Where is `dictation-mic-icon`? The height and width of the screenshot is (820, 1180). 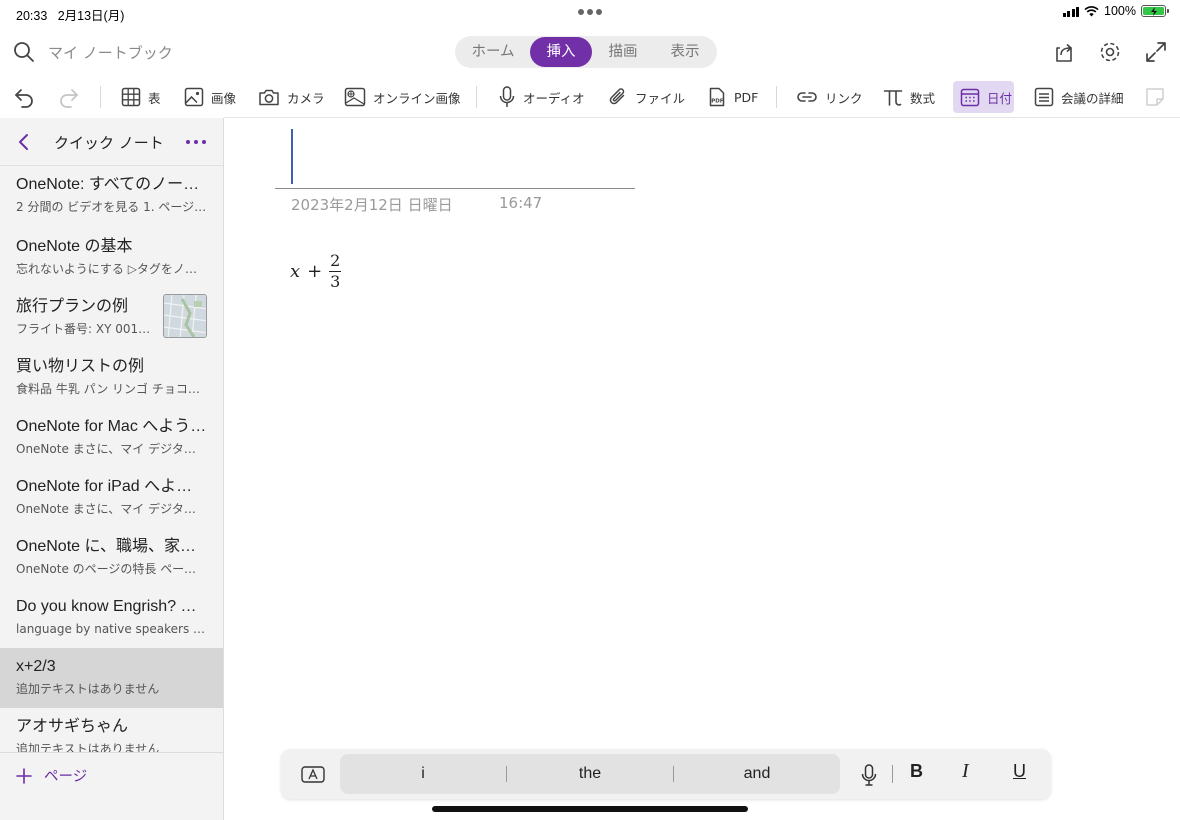 dictation-mic-icon is located at coordinates (869, 775).